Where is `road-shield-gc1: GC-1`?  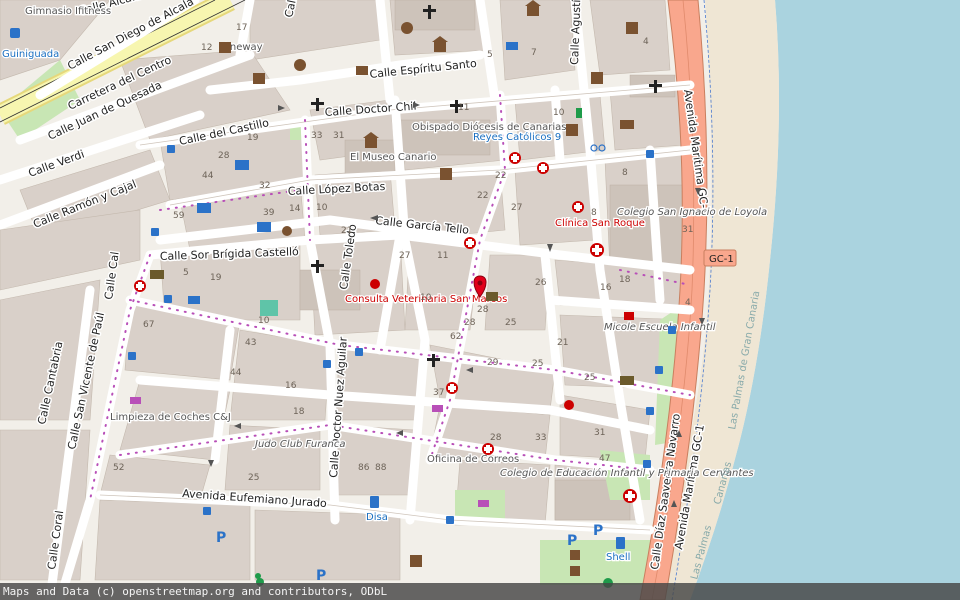 road-shield-gc1: GC-1 is located at coordinates (720, 258).